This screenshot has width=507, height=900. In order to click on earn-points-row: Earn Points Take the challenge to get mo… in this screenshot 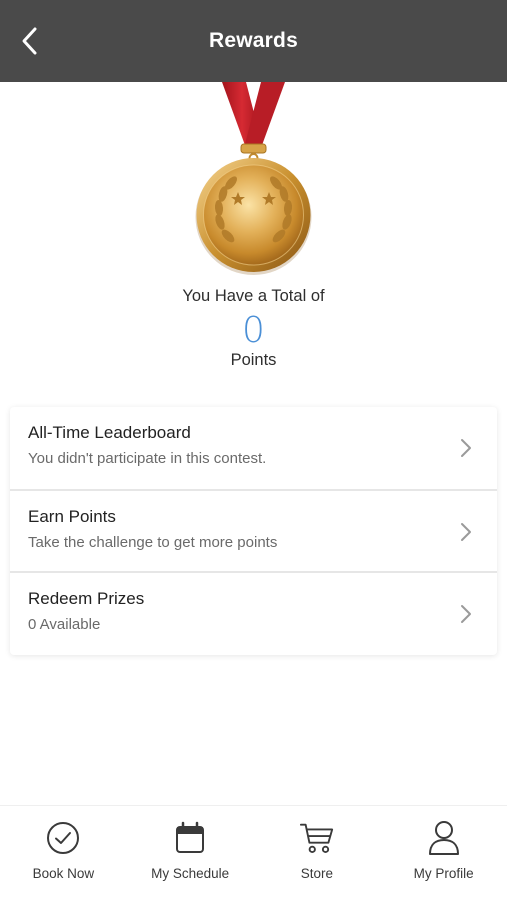, I will do `click(253, 530)`.